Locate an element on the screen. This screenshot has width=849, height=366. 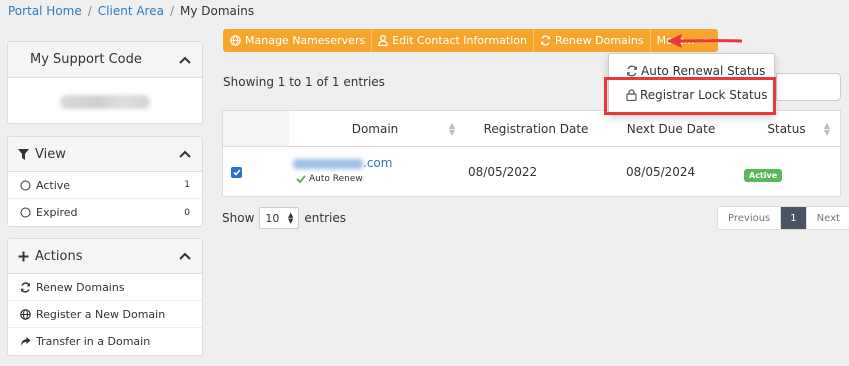
pagination-next: Next is located at coordinates (828, 218).